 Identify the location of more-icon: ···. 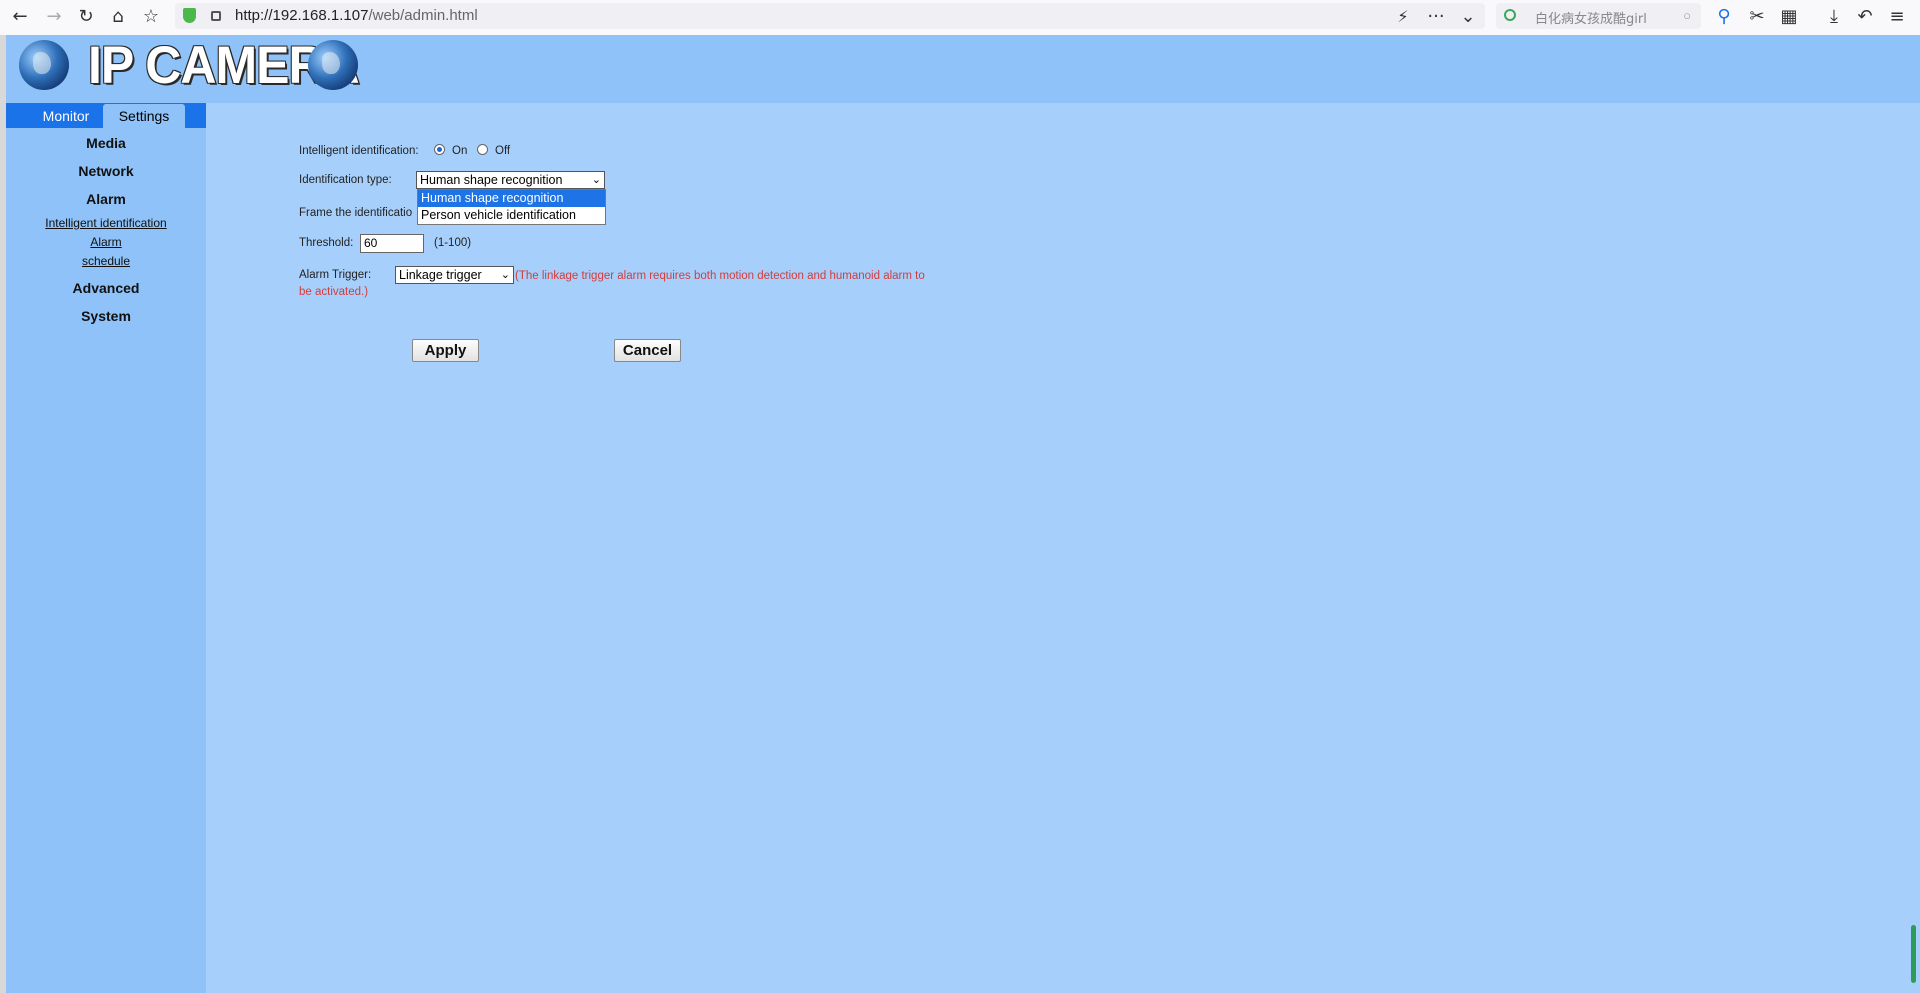
(1436, 17).